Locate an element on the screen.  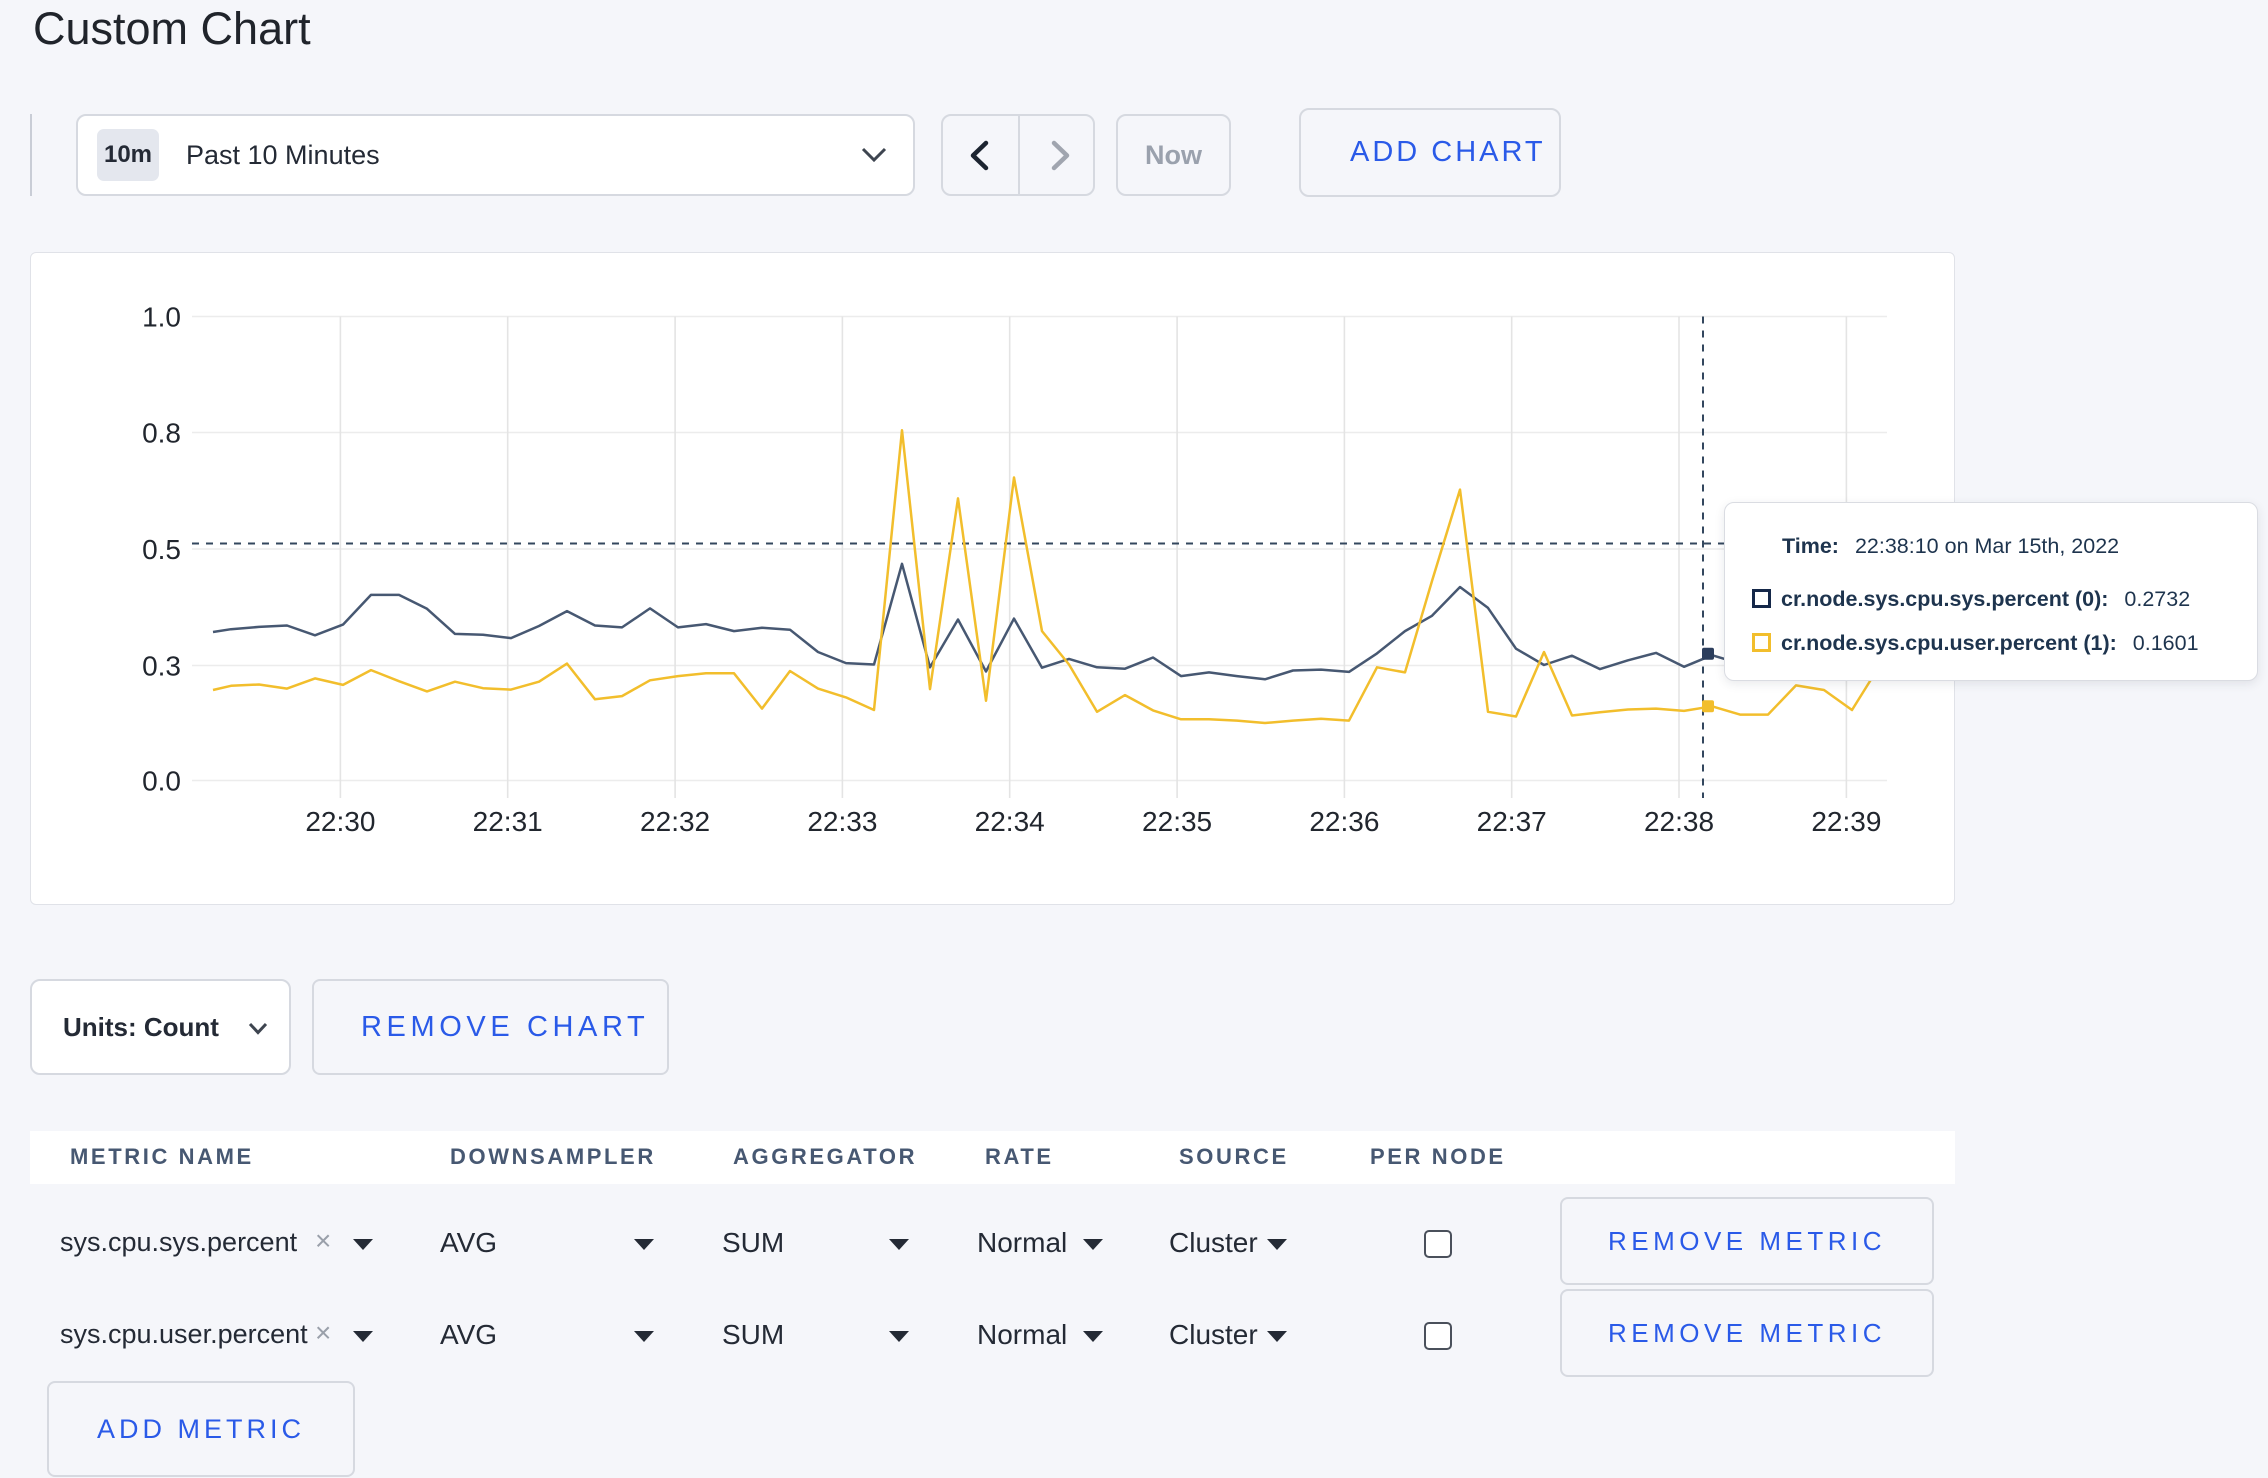
svg-text: 0.0 is located at coordinates (161, 781).